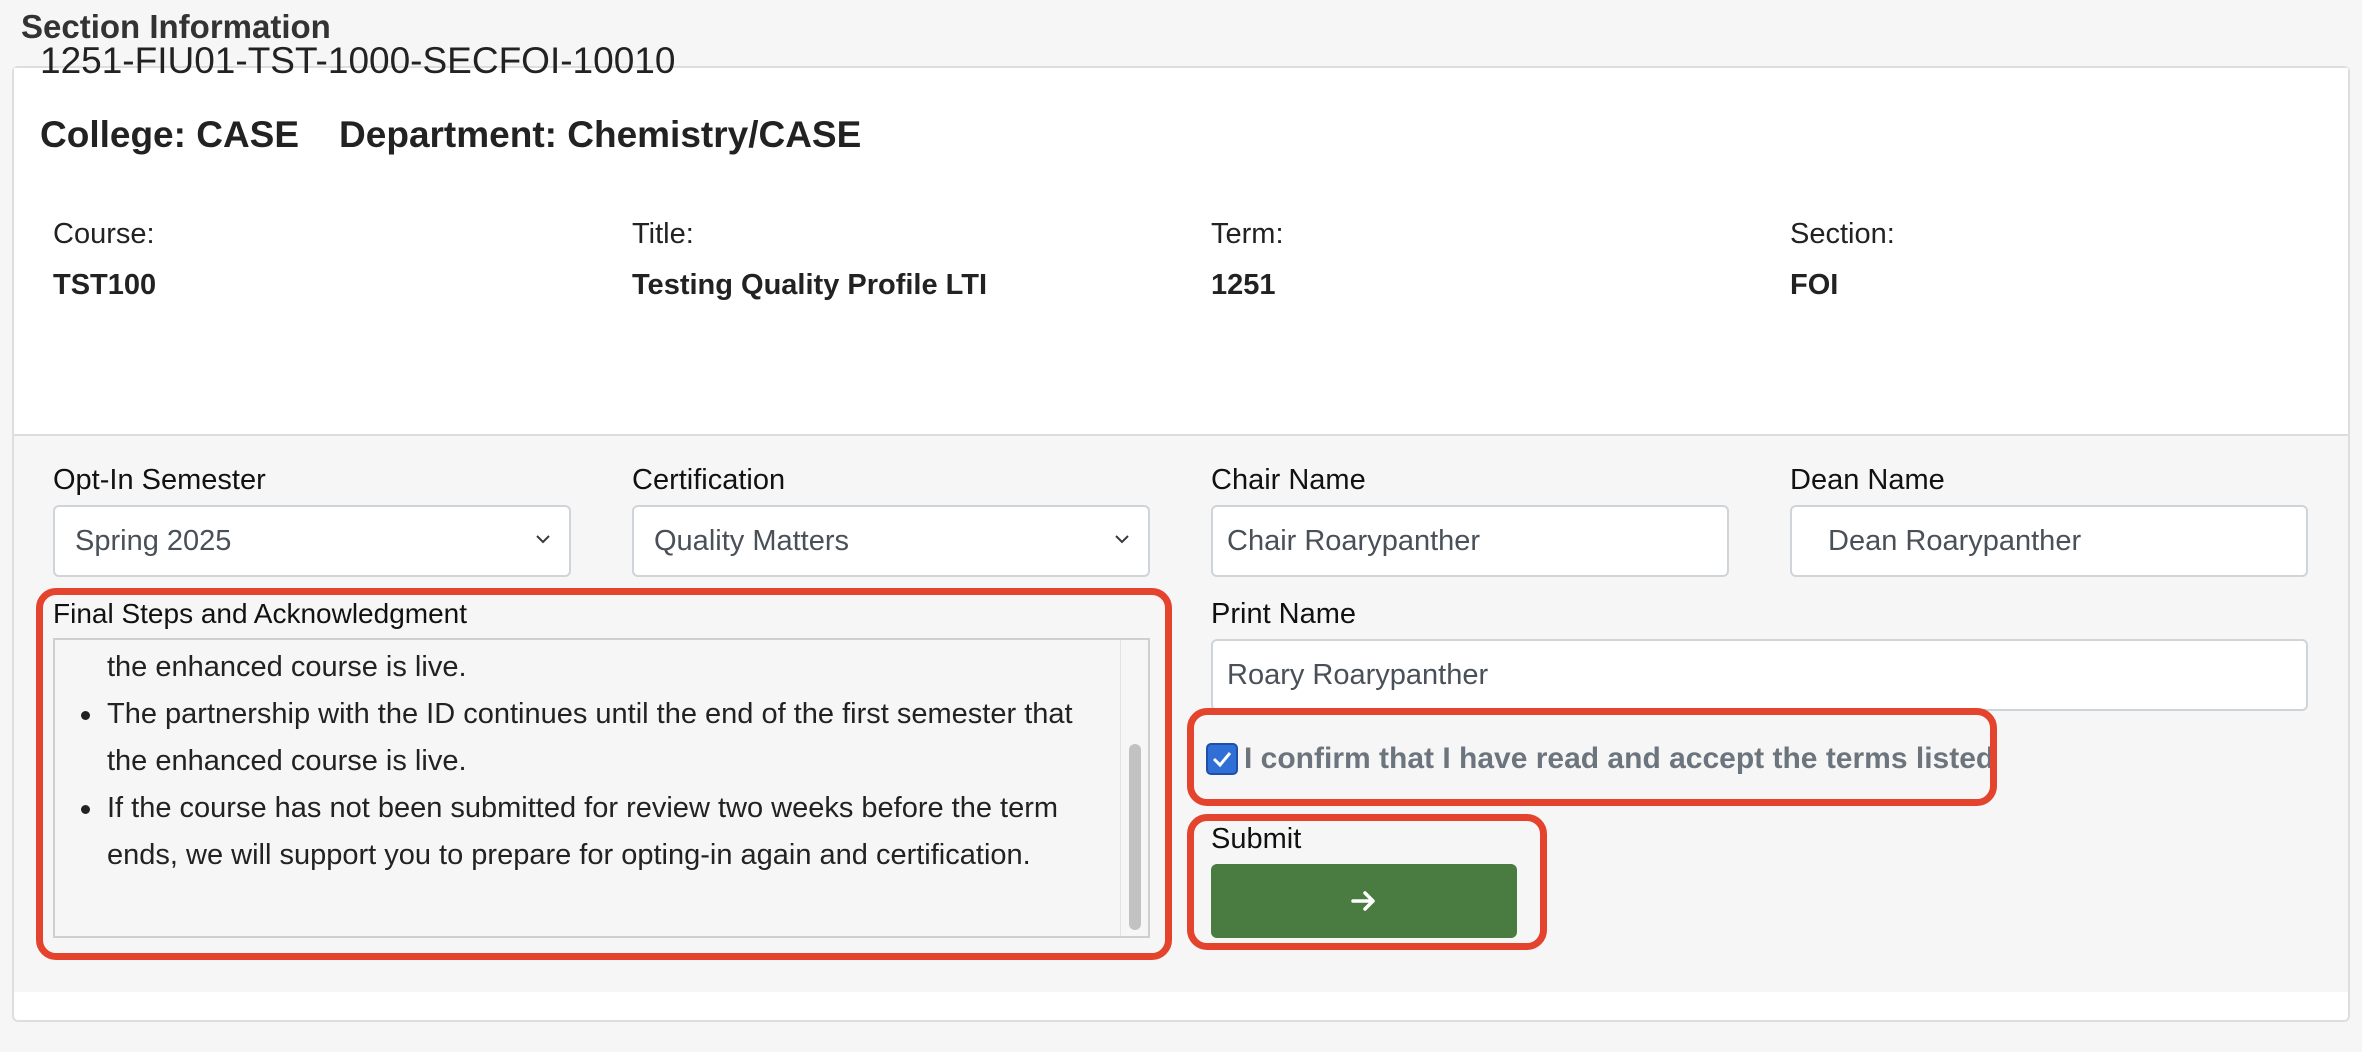 The image size is (2362, 1052). What do you see at coordinates (663, 234) in the screenshot?
I see `title-label: Title:` at bounding box center [663, 234].